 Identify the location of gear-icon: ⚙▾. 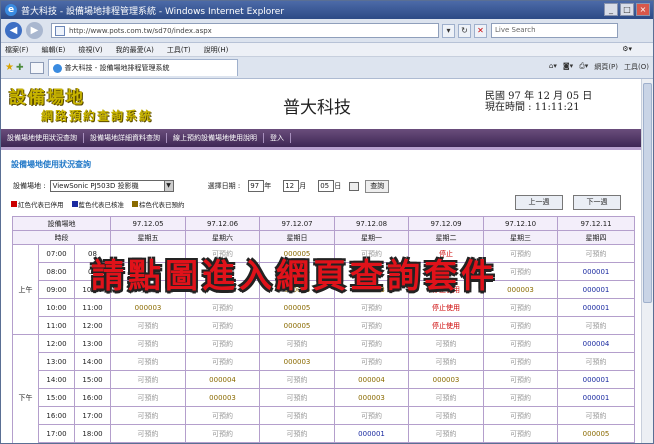
(627, 49).